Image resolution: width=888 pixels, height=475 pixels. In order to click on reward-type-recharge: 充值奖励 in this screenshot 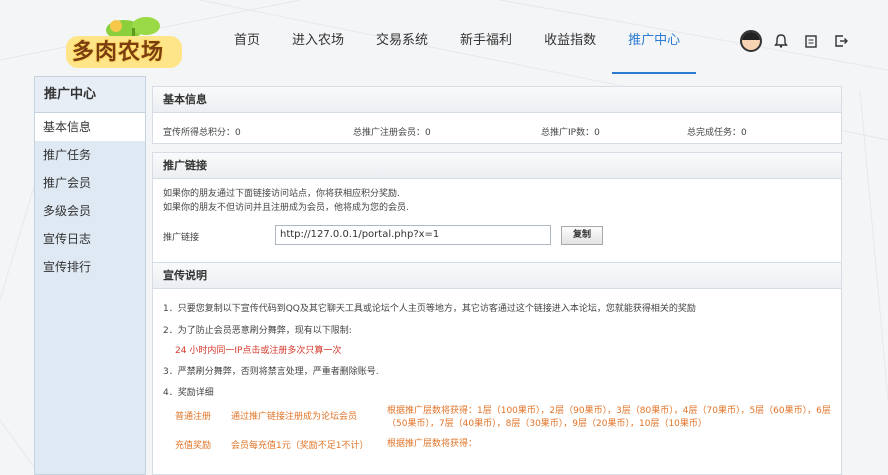, I will do `click(193, 446)`.